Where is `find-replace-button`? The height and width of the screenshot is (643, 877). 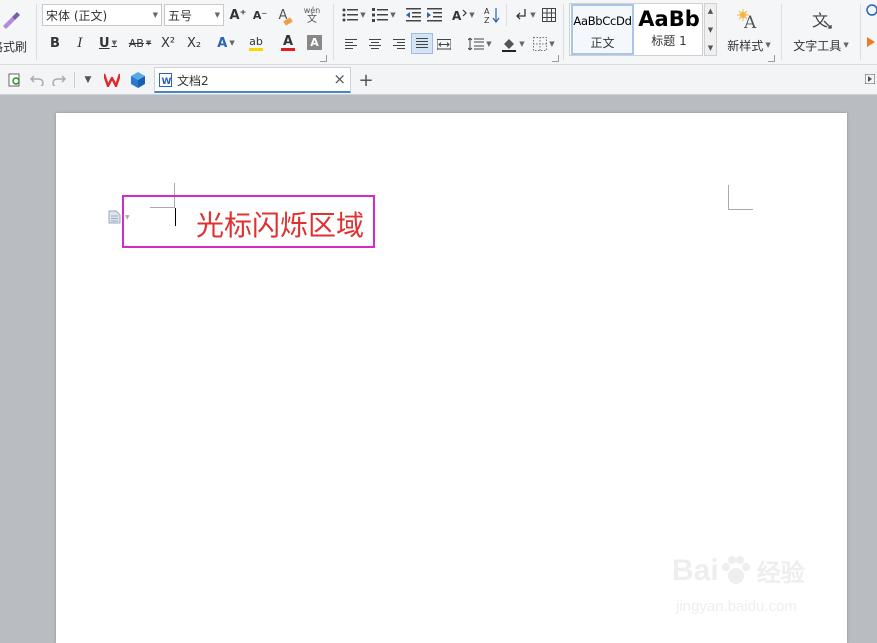 find-replace-button is located at coordinates (870, 31).